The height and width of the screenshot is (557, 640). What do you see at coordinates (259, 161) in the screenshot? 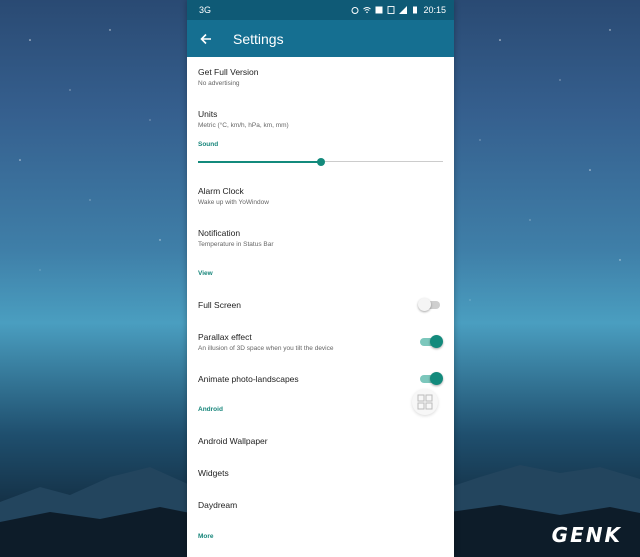
I see `sound-slider-fill` at bounding box center [259, 161].